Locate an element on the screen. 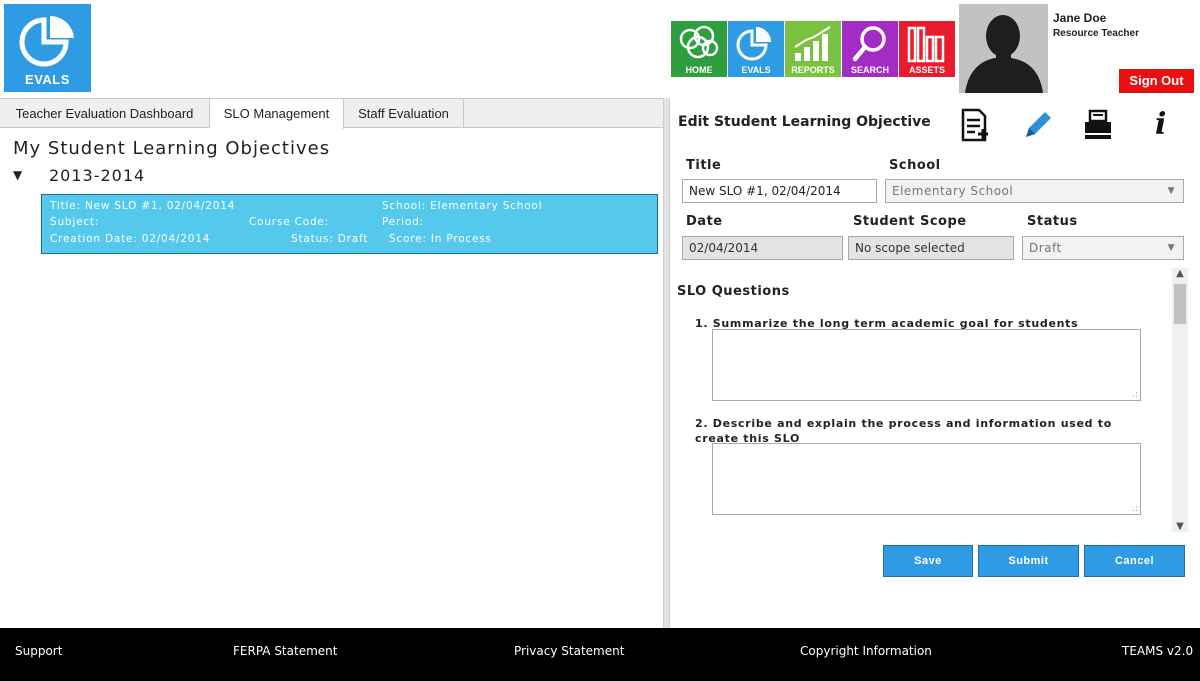  evals-pie-logo-icon is located at coordinates (46, 41).